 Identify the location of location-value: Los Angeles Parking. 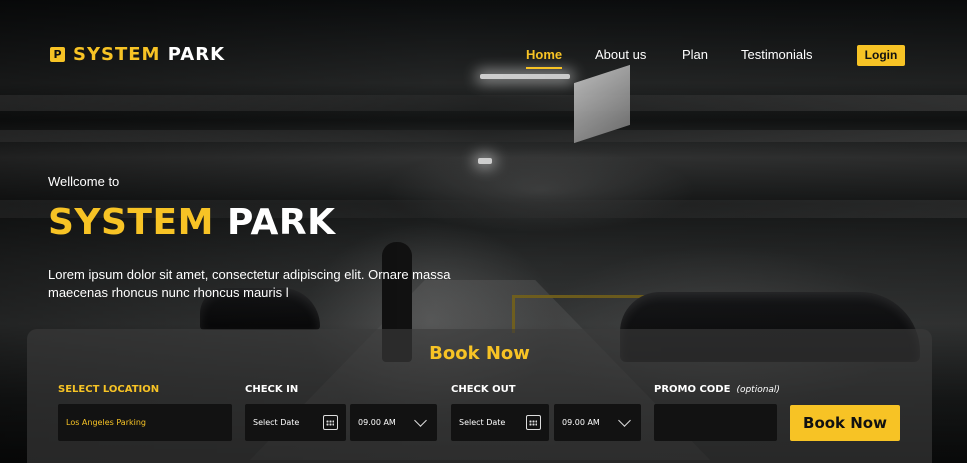
(106, 422).